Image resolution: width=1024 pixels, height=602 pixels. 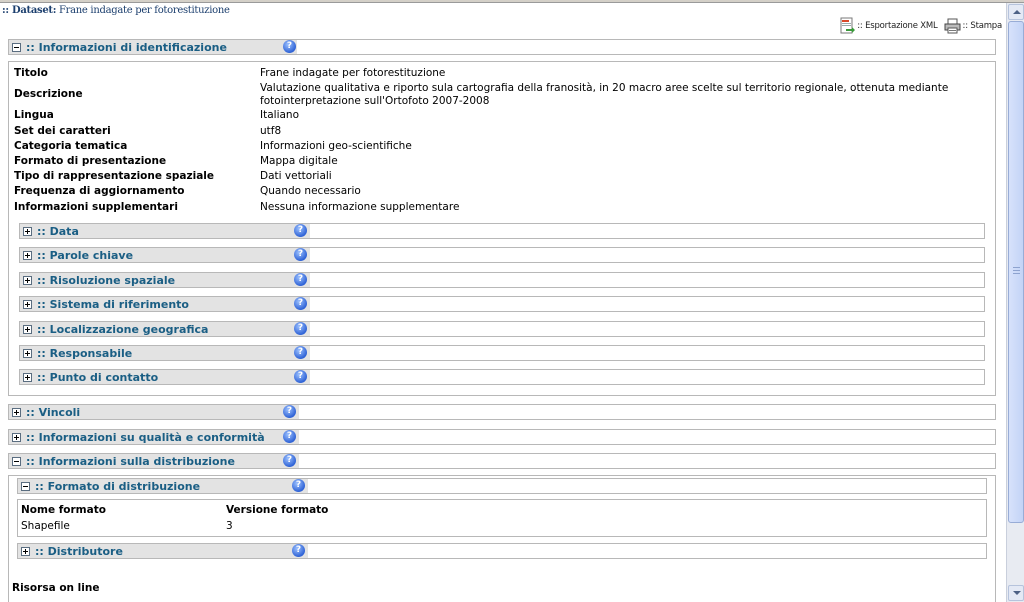 I want to click on subsection-localizzazione: :: Localizzazione geografica ?, so click(x=502, y=329).